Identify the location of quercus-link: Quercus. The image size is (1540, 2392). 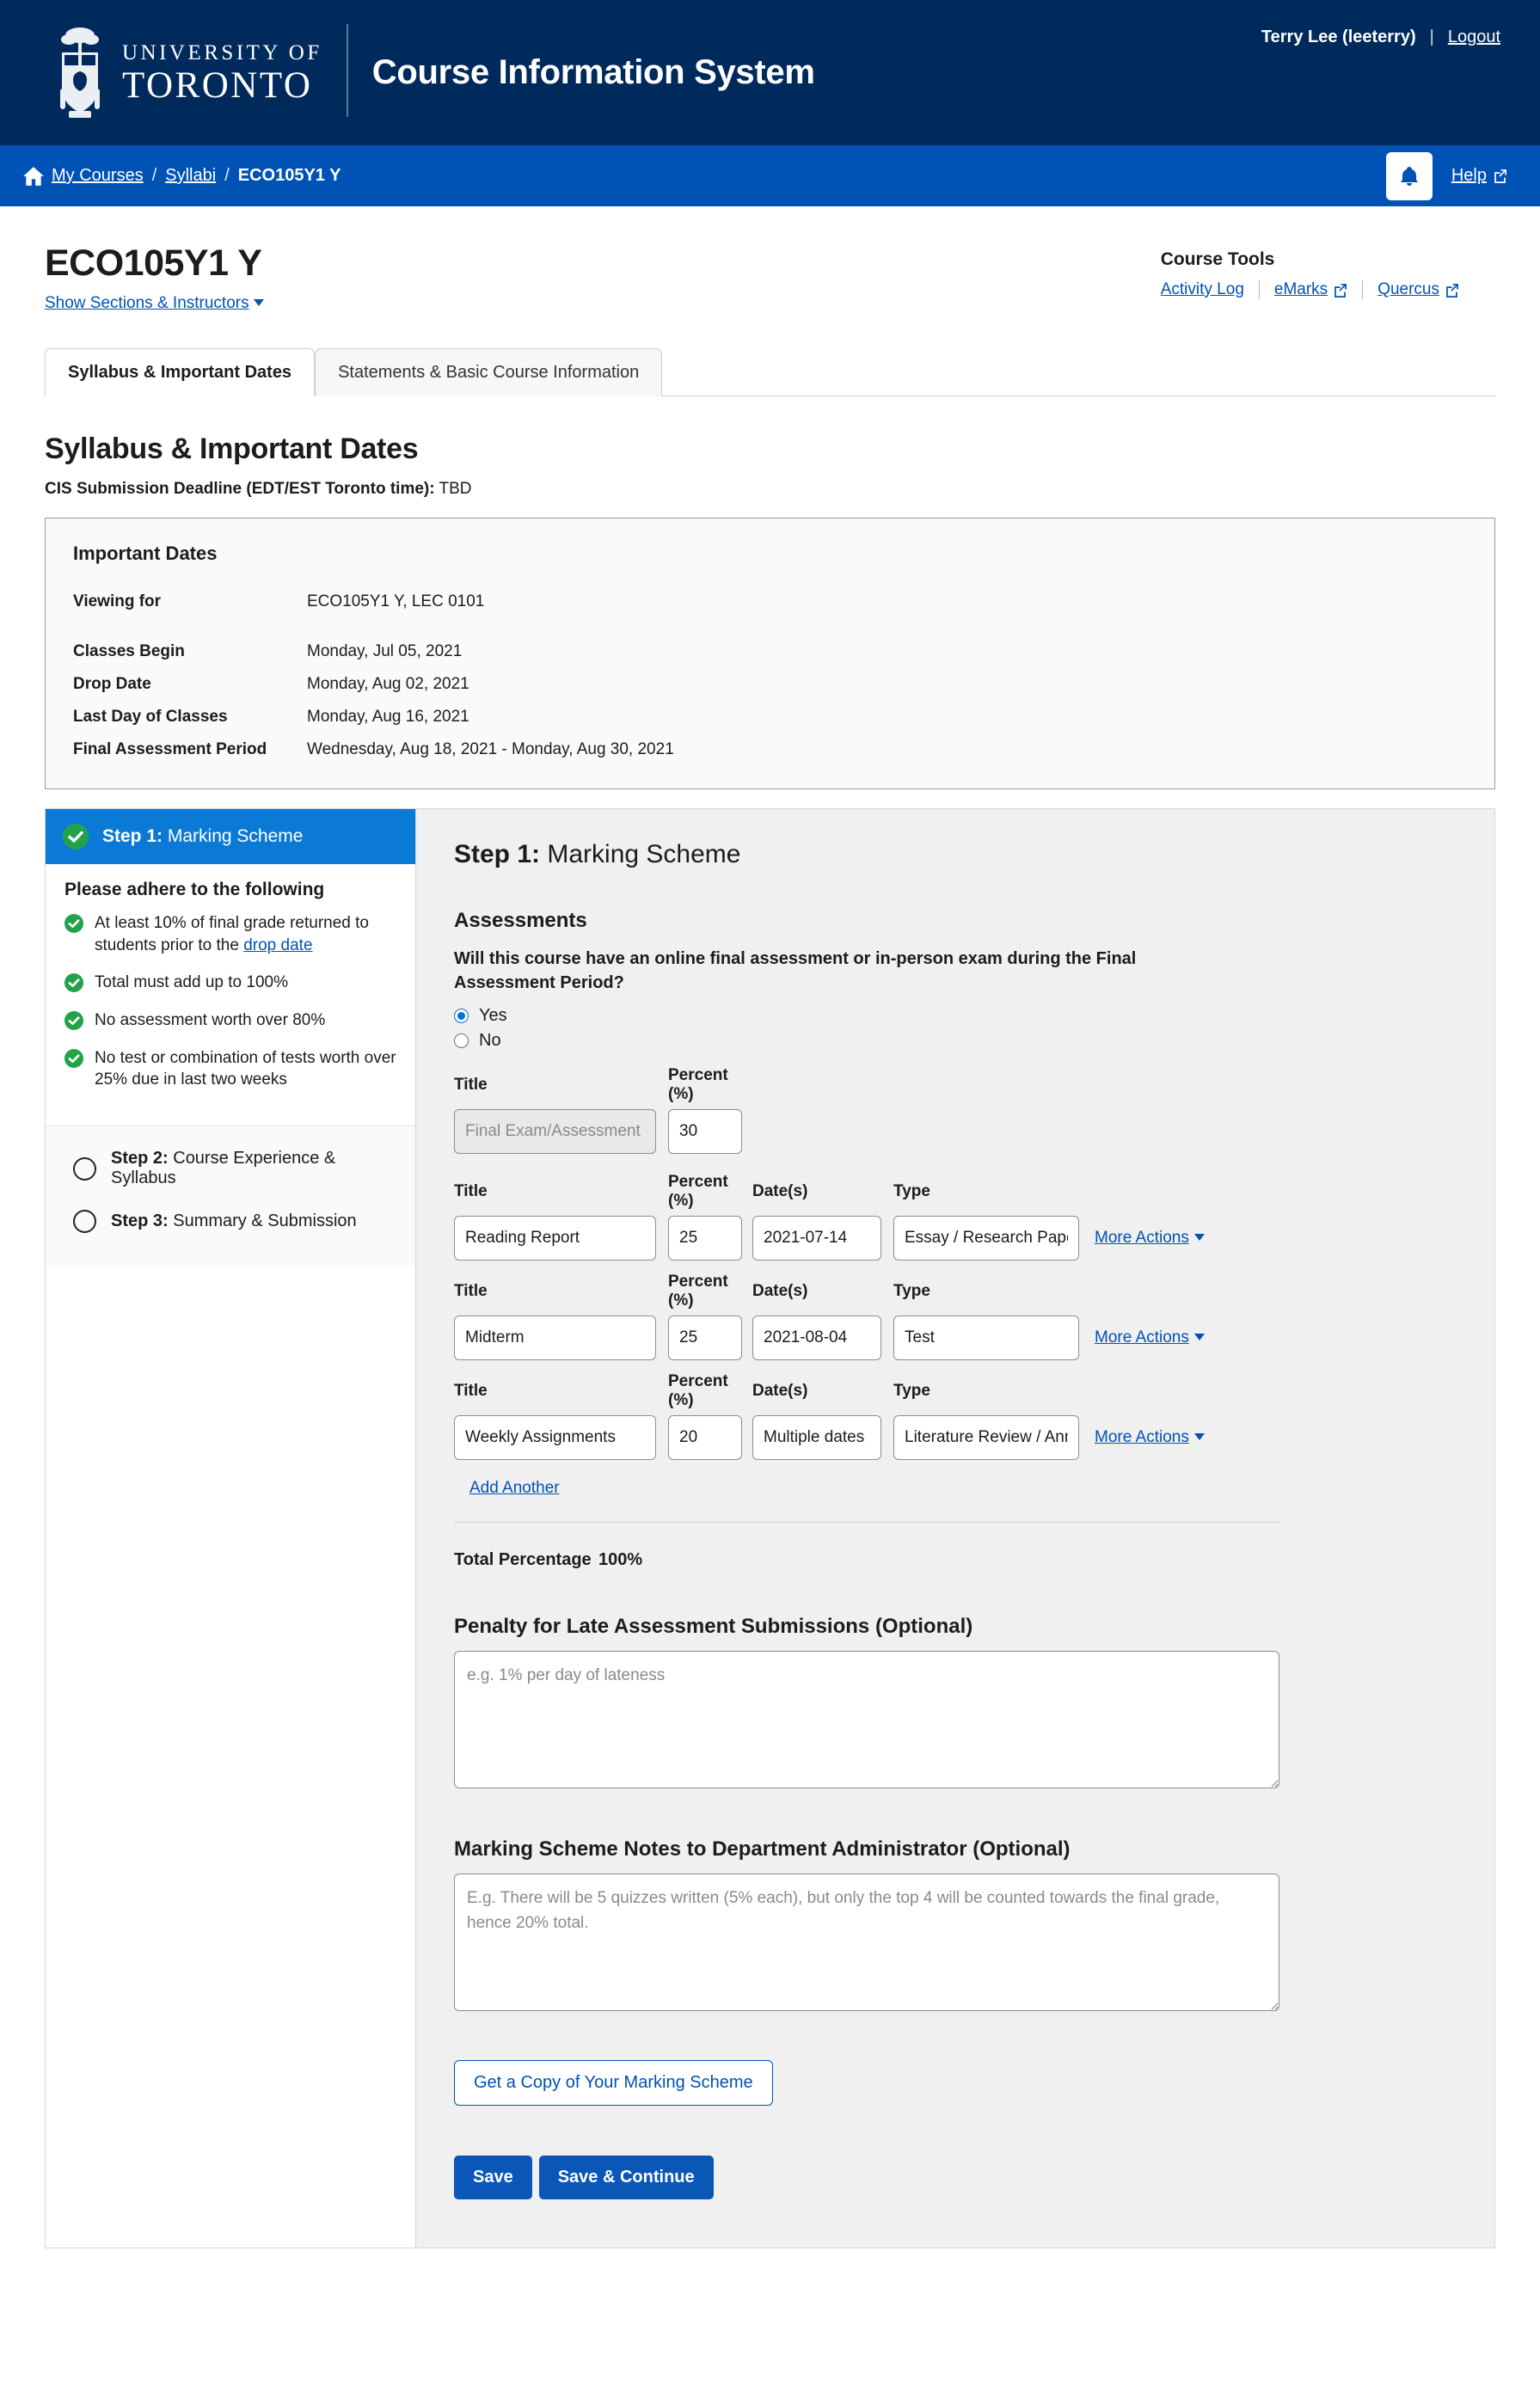
(1418, 289).